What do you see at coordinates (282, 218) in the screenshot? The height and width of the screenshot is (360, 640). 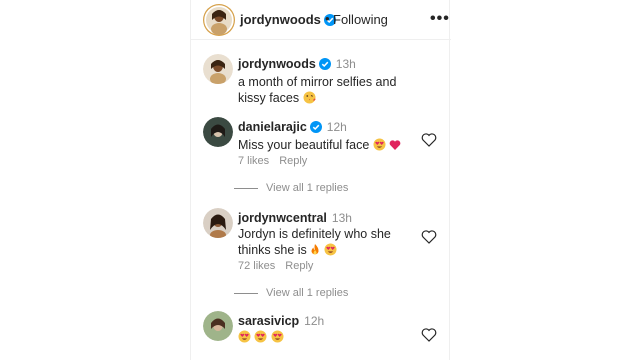 I see `comment-username: jordynwcentral` at bounding box center [282, 218].